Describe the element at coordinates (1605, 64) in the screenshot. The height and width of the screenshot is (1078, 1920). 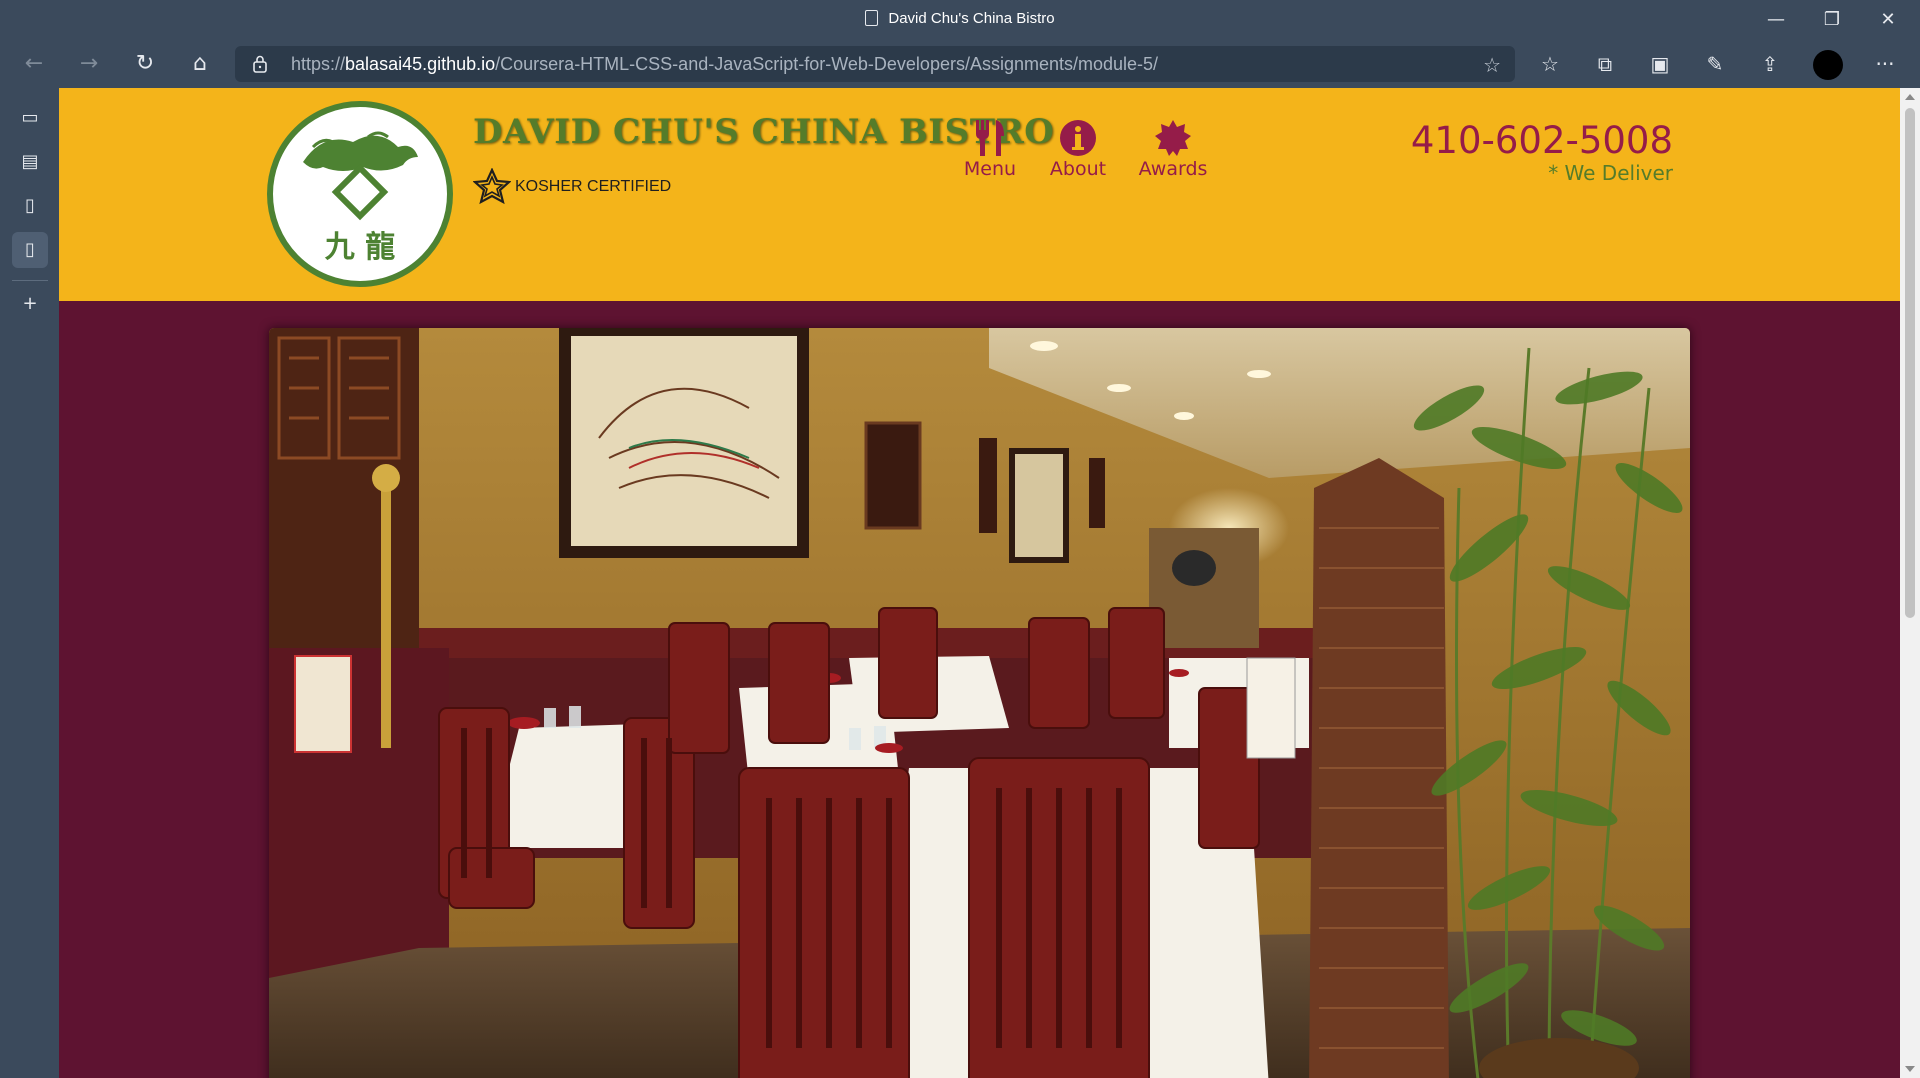
I see `collections-icon: ⧉` at that location.